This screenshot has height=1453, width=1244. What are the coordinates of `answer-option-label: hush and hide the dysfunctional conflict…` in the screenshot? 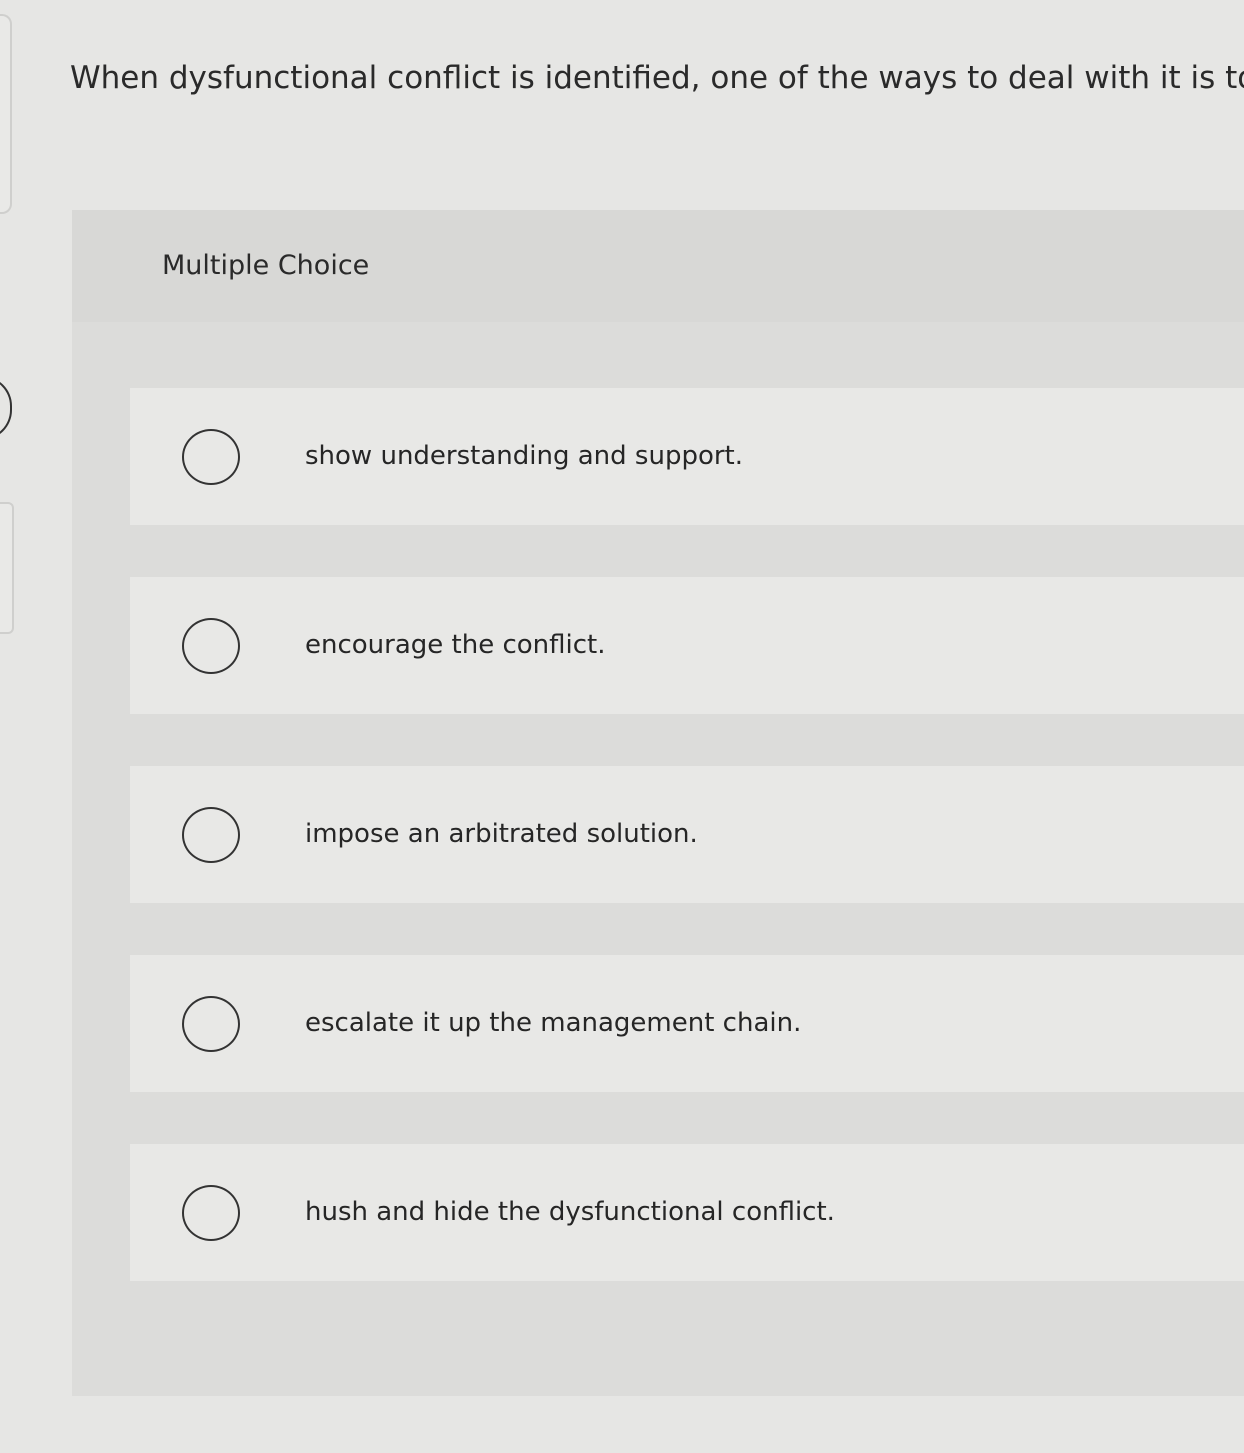 It's located at (570, 1212).